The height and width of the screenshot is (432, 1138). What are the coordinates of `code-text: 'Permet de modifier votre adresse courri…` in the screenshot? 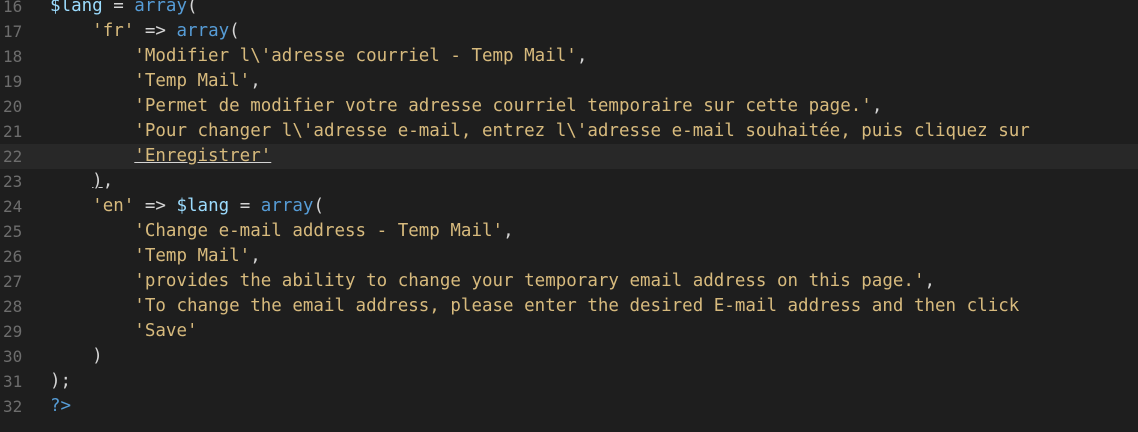 It's located at (466, 106).